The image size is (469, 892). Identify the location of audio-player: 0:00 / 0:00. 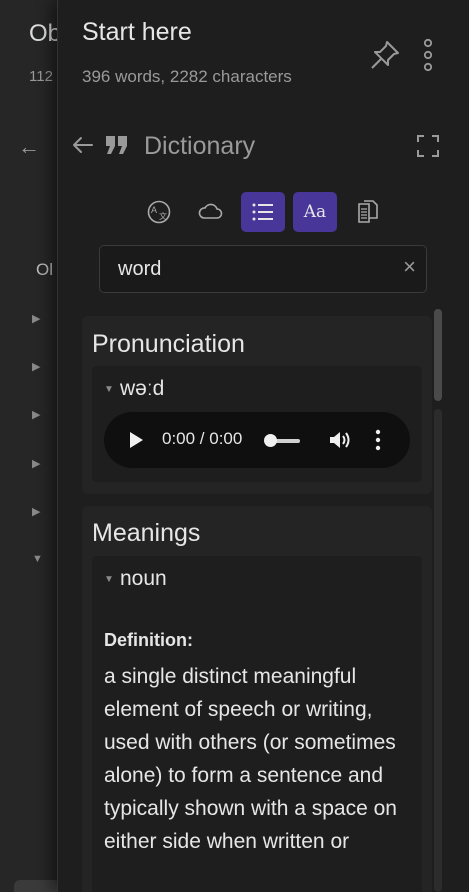
(257, 440).